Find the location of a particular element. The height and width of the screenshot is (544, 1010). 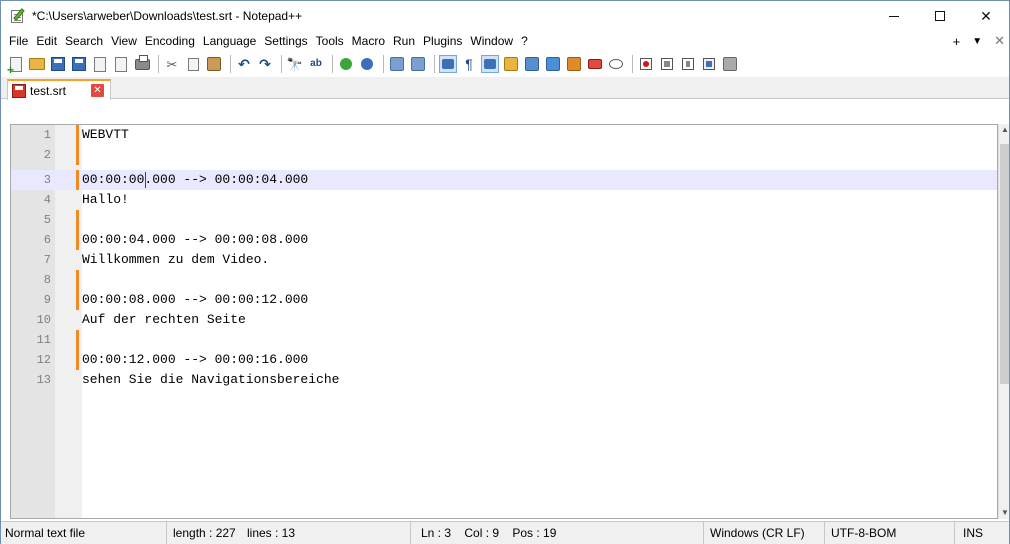

show-all-chars-icon: ¶ is located at coordinates (469, 64).